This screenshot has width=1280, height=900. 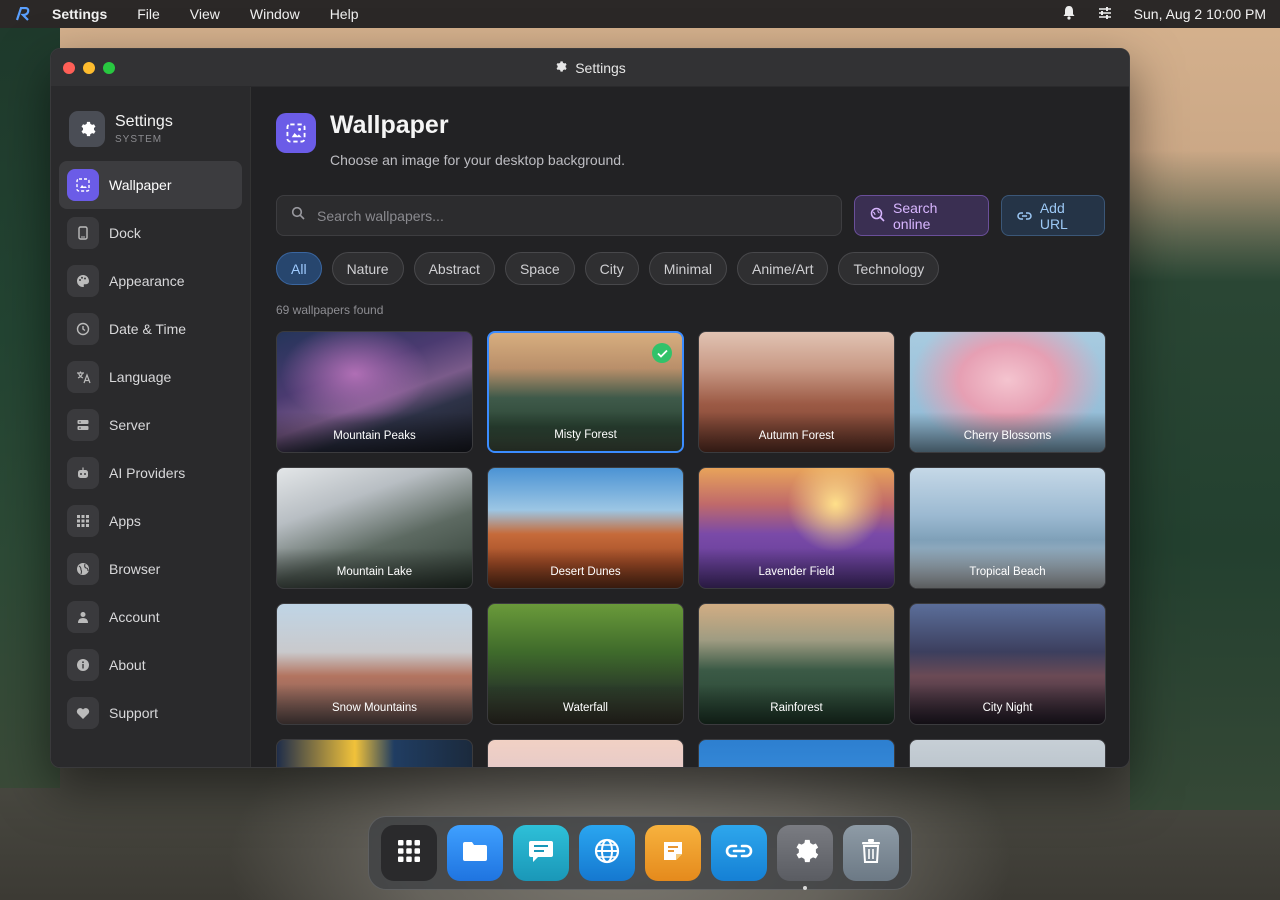 What do you see at coordinates (83, 569) in the screenshot?
I see `globe-icon` at bounding box center [83, 569].